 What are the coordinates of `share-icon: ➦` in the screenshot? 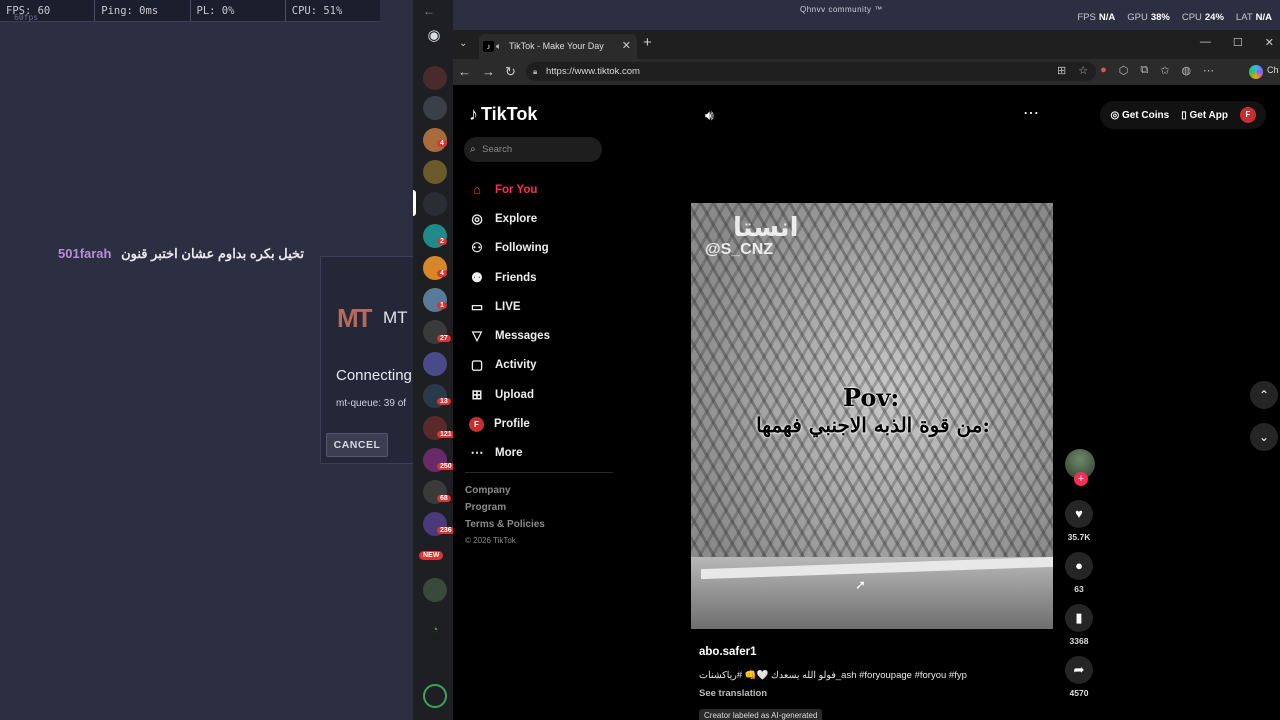 It's located at (1079, 670).